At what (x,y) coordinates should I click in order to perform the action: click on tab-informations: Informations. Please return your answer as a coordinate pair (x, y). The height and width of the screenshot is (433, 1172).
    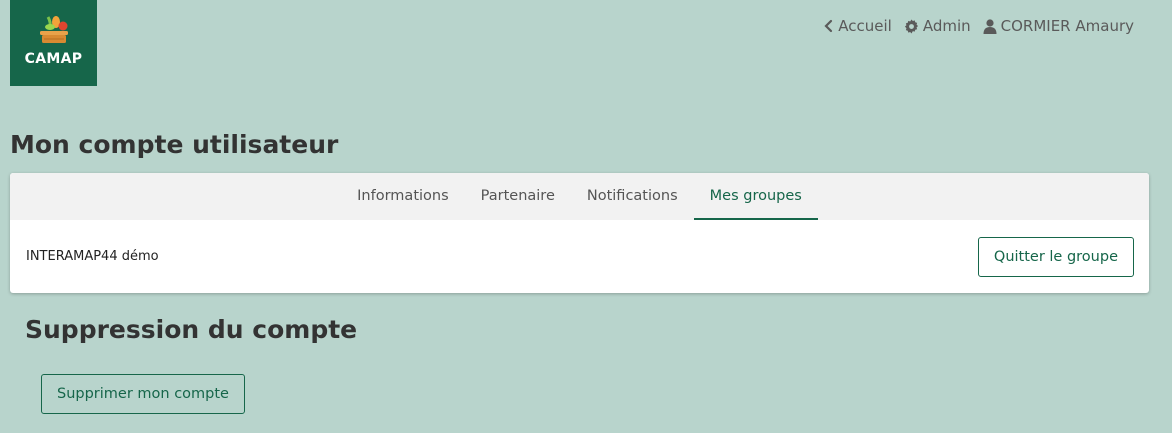
    Looking at the image, I should click on (403, 196).